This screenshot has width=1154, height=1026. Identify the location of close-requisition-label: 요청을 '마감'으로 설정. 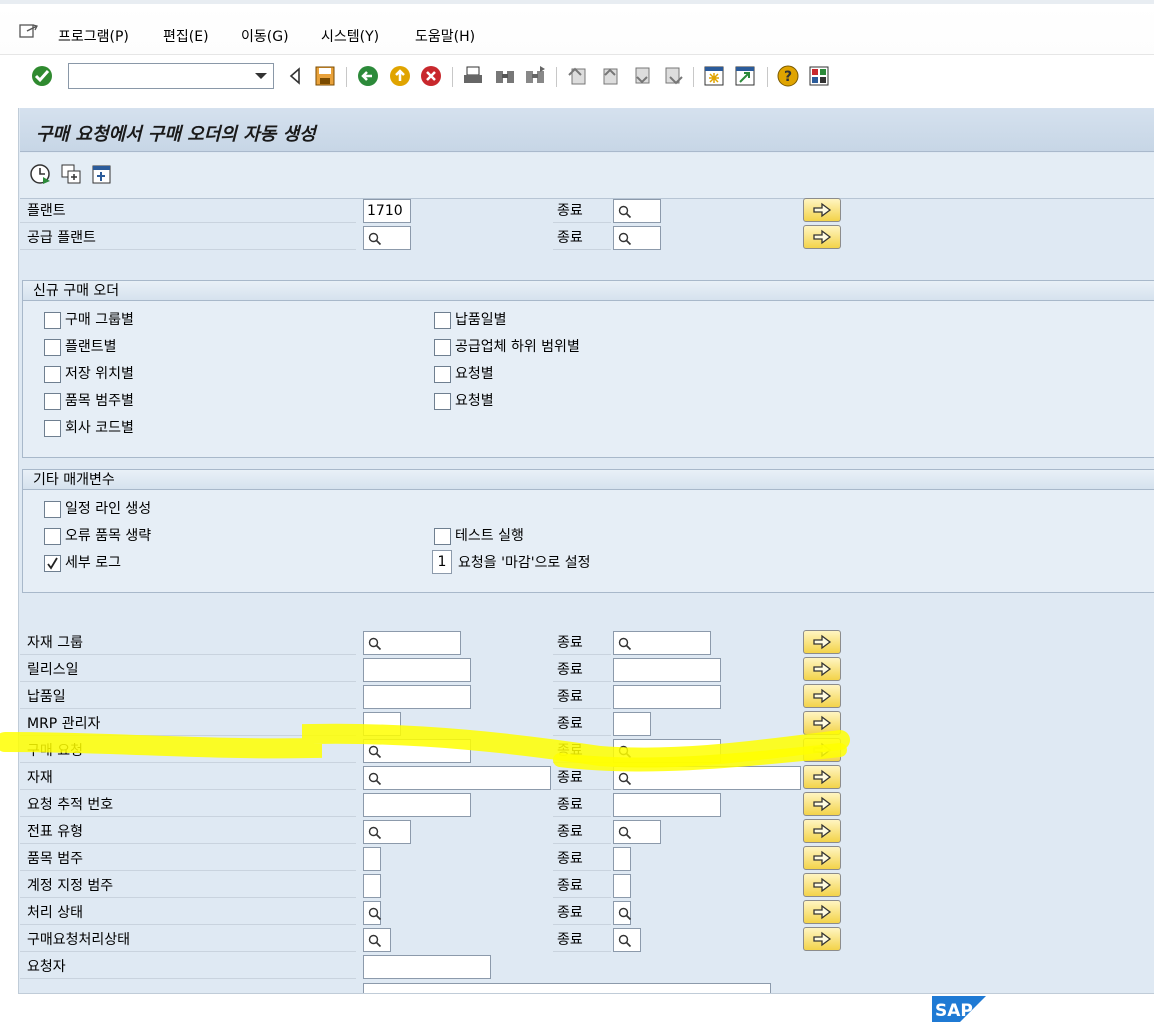
(524, 563).